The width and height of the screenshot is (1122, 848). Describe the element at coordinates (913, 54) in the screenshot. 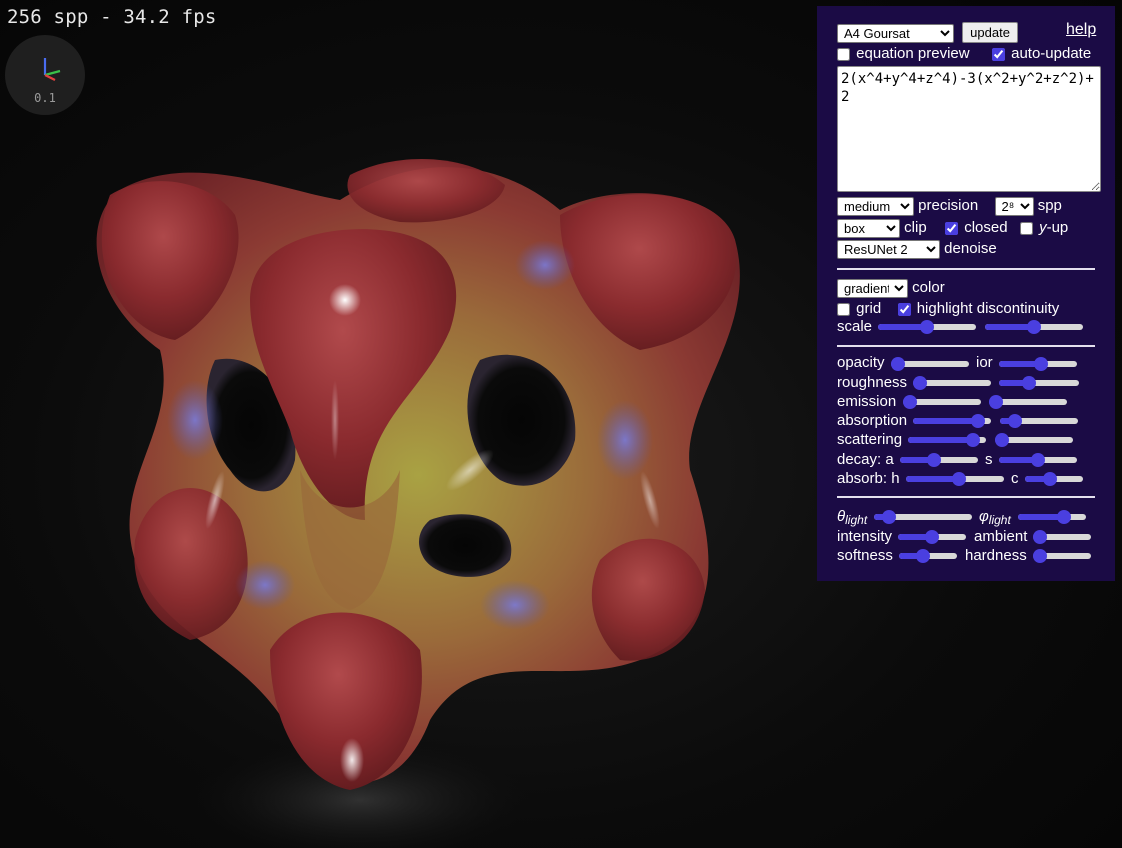

I see `equation-preview-label: equation preview` at that location.